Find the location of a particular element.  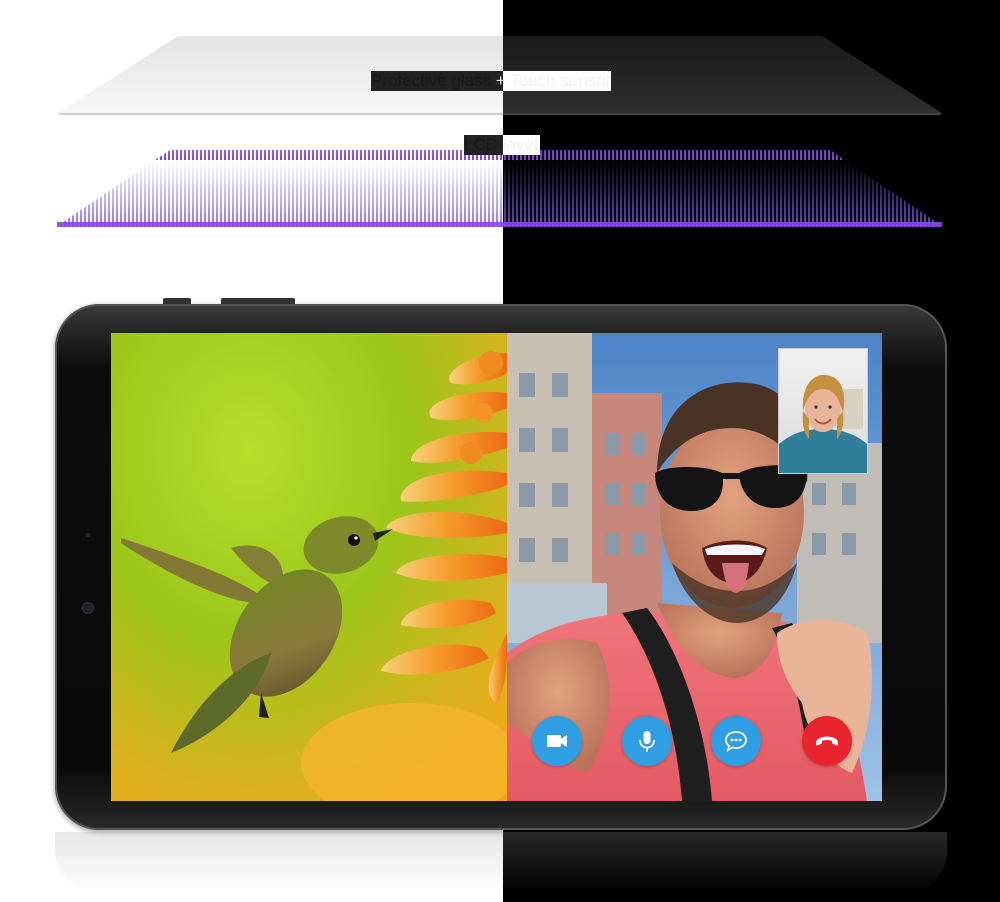

lcd-layer-label: LCD layer is located at coordinates (502, 145).